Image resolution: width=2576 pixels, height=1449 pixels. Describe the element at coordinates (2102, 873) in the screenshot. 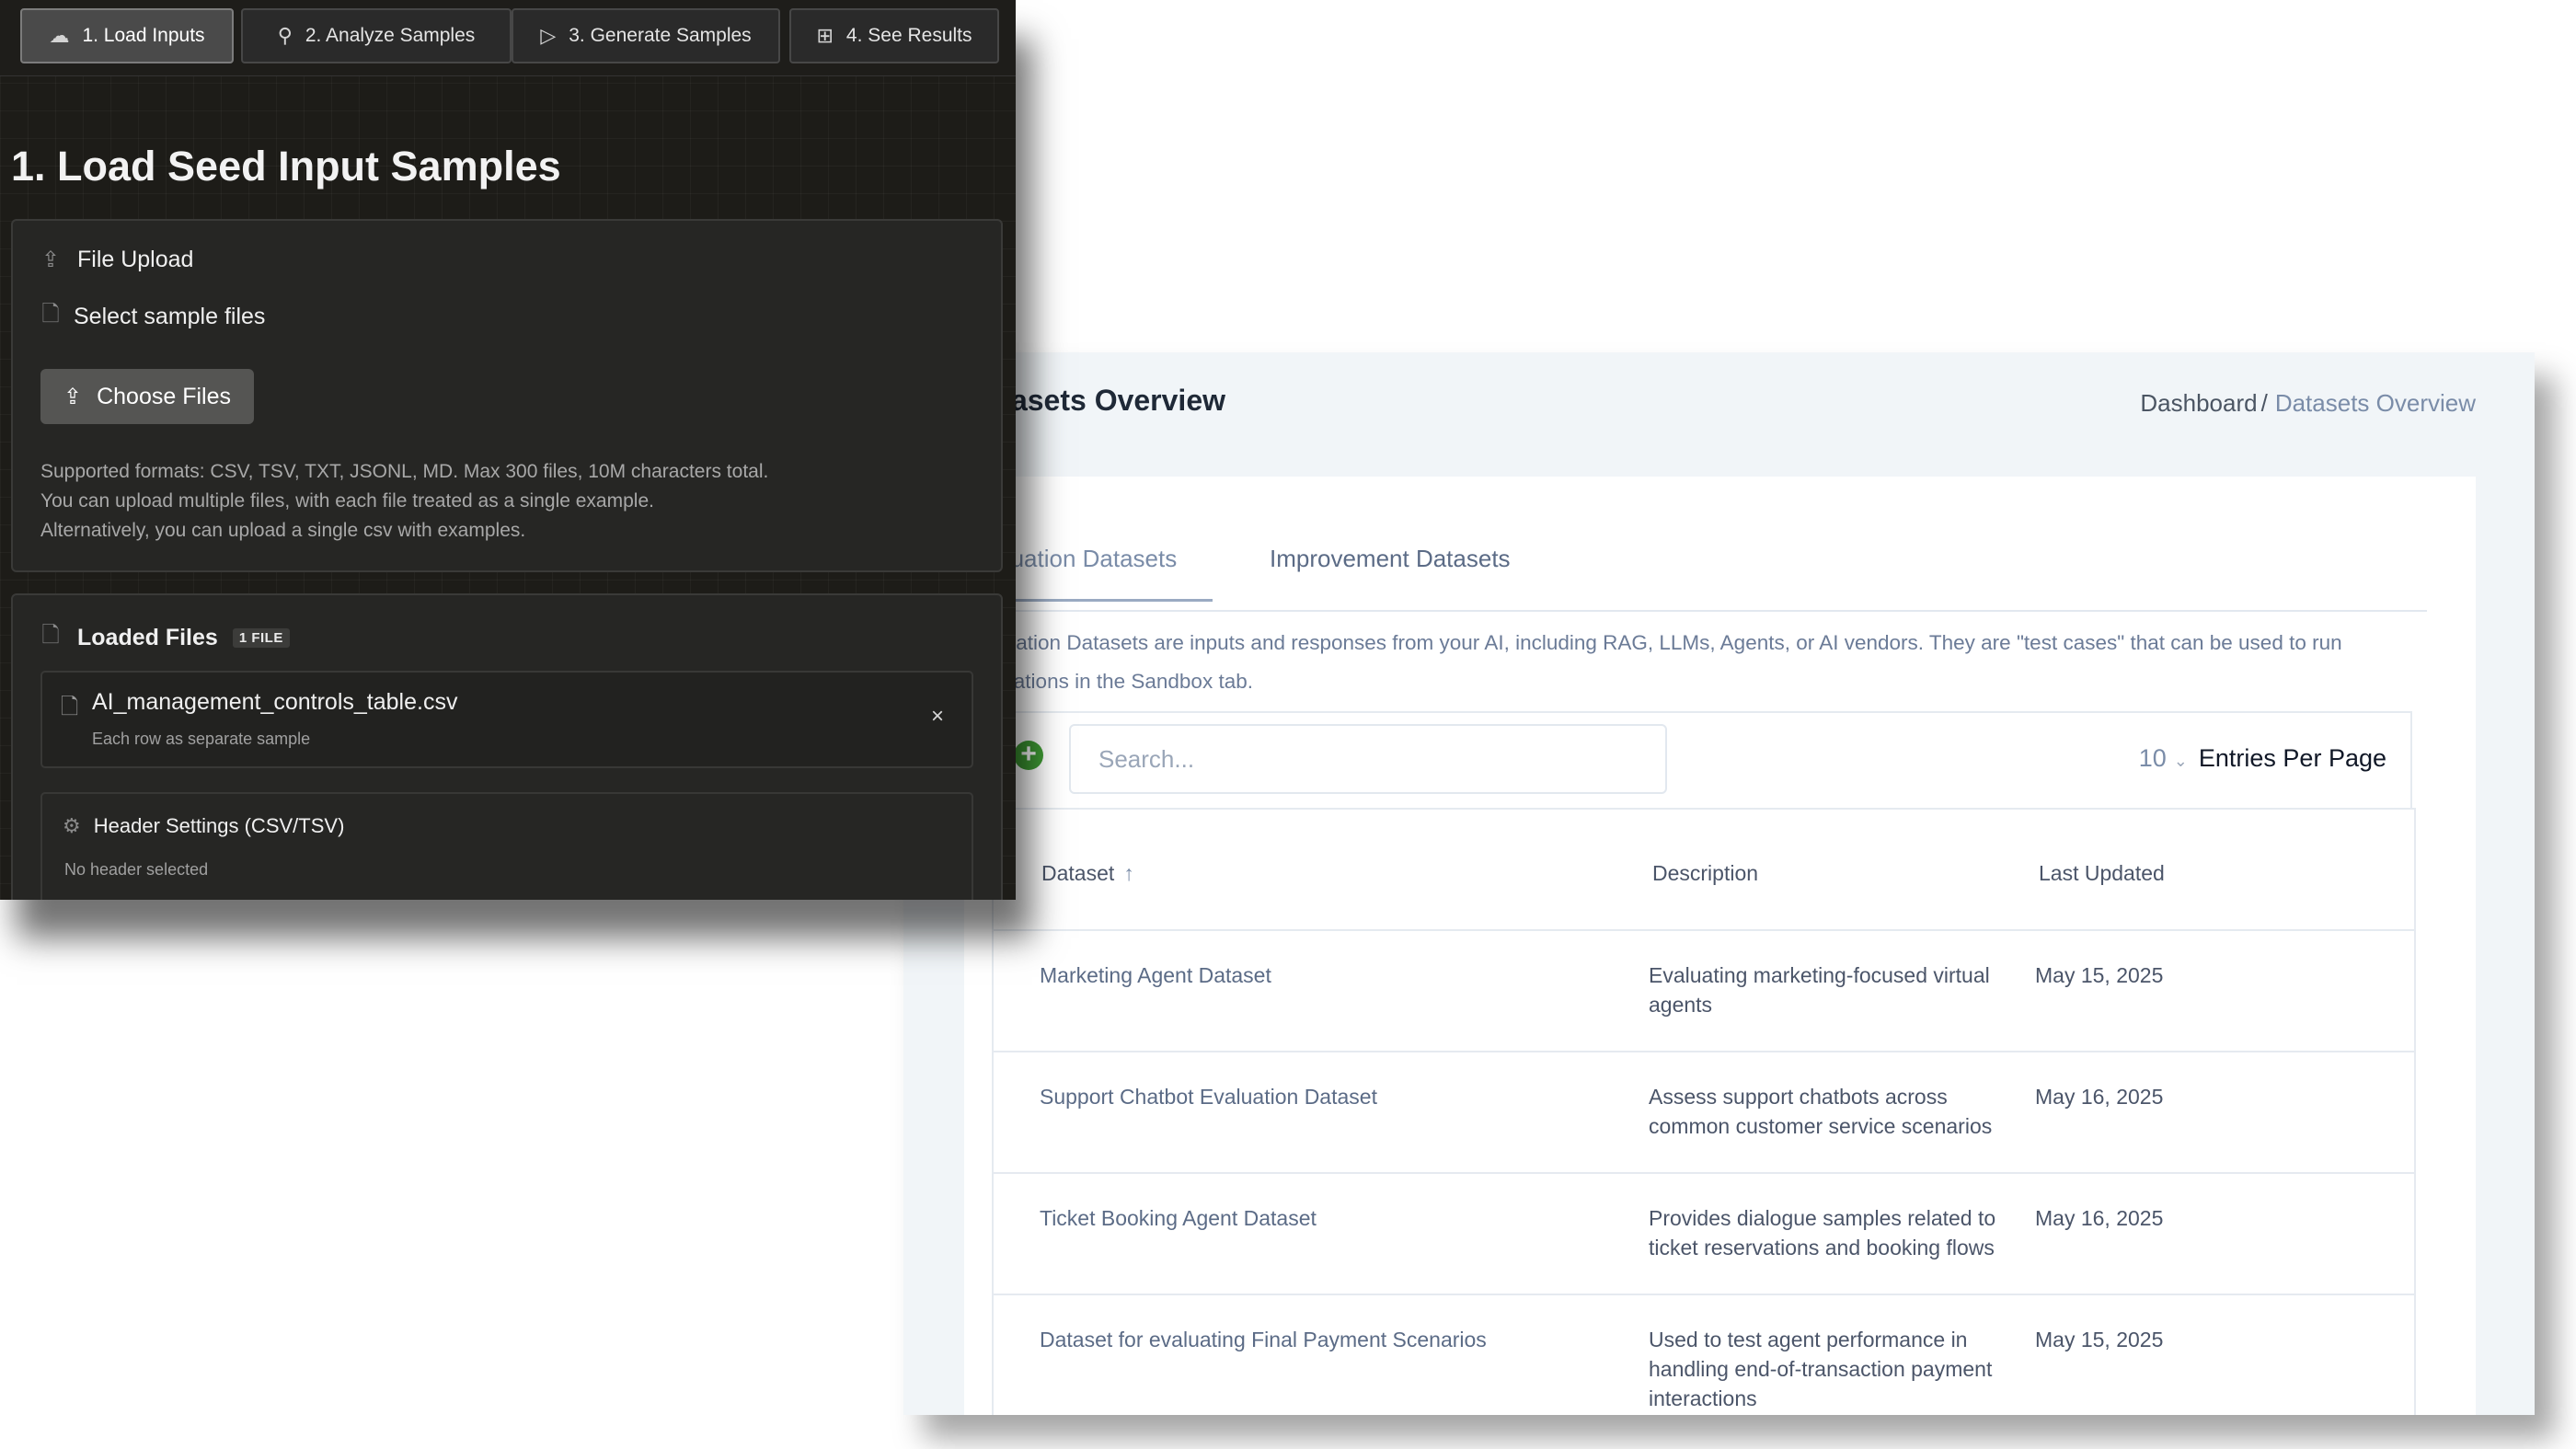

I see `column-last-updated: Last Updated` at that location.